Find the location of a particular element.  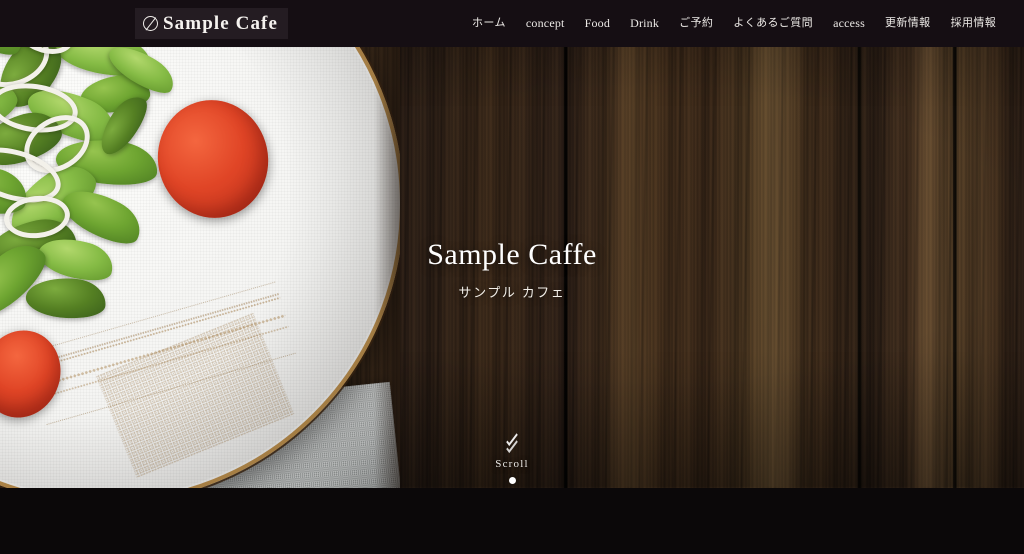

nav-item-news: 更新情報 is located at coordinates (908, 23).